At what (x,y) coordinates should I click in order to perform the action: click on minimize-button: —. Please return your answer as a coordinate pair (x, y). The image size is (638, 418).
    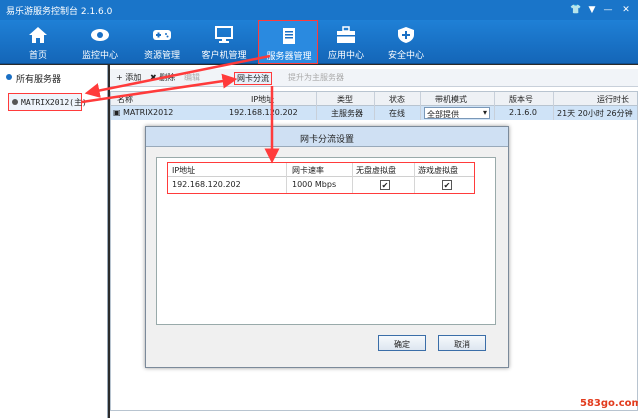
    Looking at the image, I should click on (608, 10).